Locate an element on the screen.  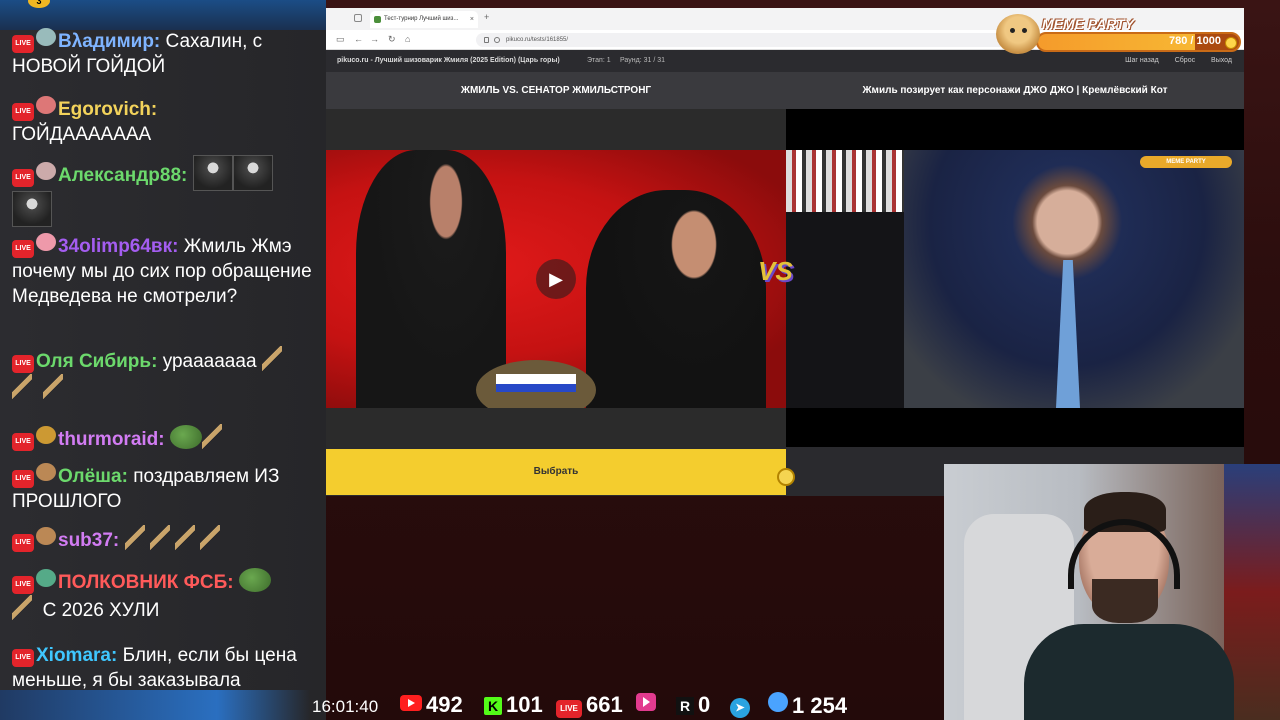
chat-message: LIVE sub37: is located at coordinates (162, 539).